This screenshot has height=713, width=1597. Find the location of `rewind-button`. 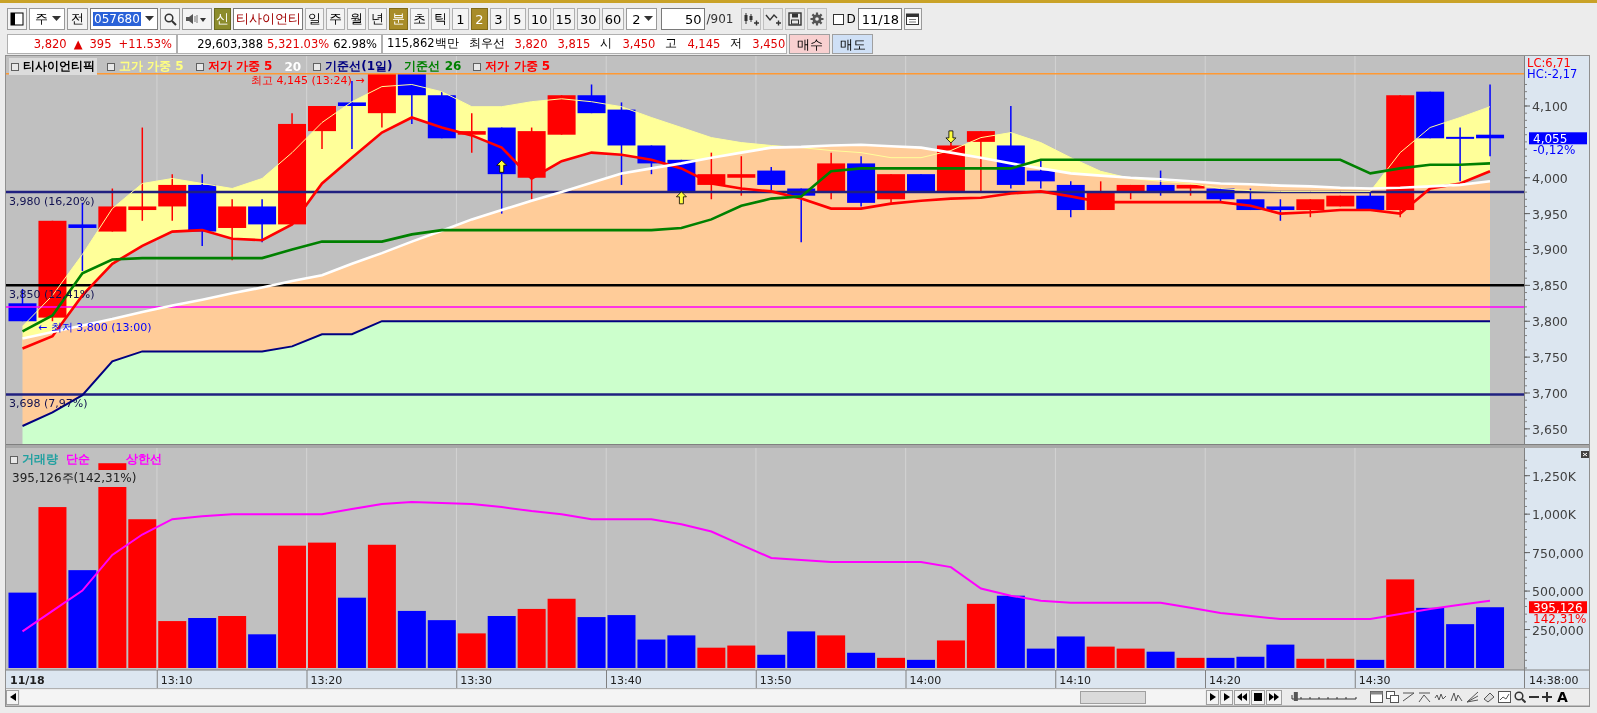

rewind-button is located at coordinates (1242, 697).